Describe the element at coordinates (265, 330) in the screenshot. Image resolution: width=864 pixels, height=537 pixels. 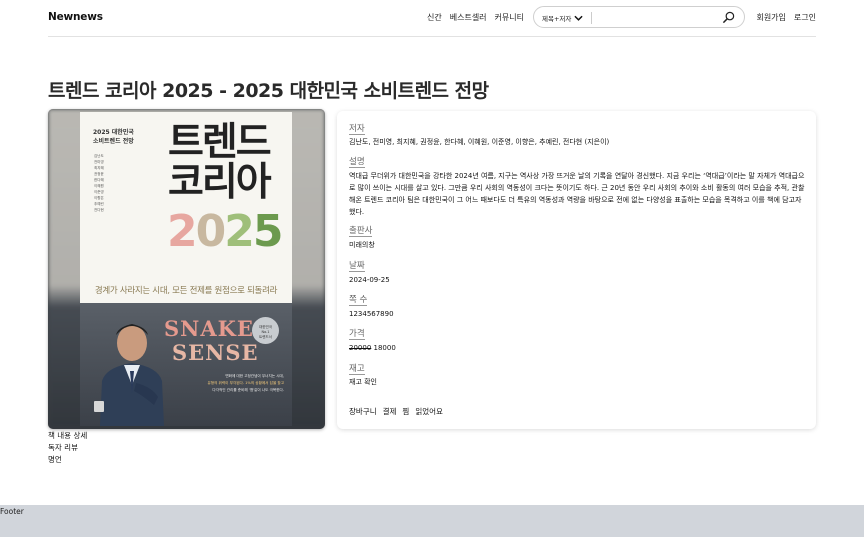
I see `cover-badge: 대한민국 No.1 트렌드서` at that location.